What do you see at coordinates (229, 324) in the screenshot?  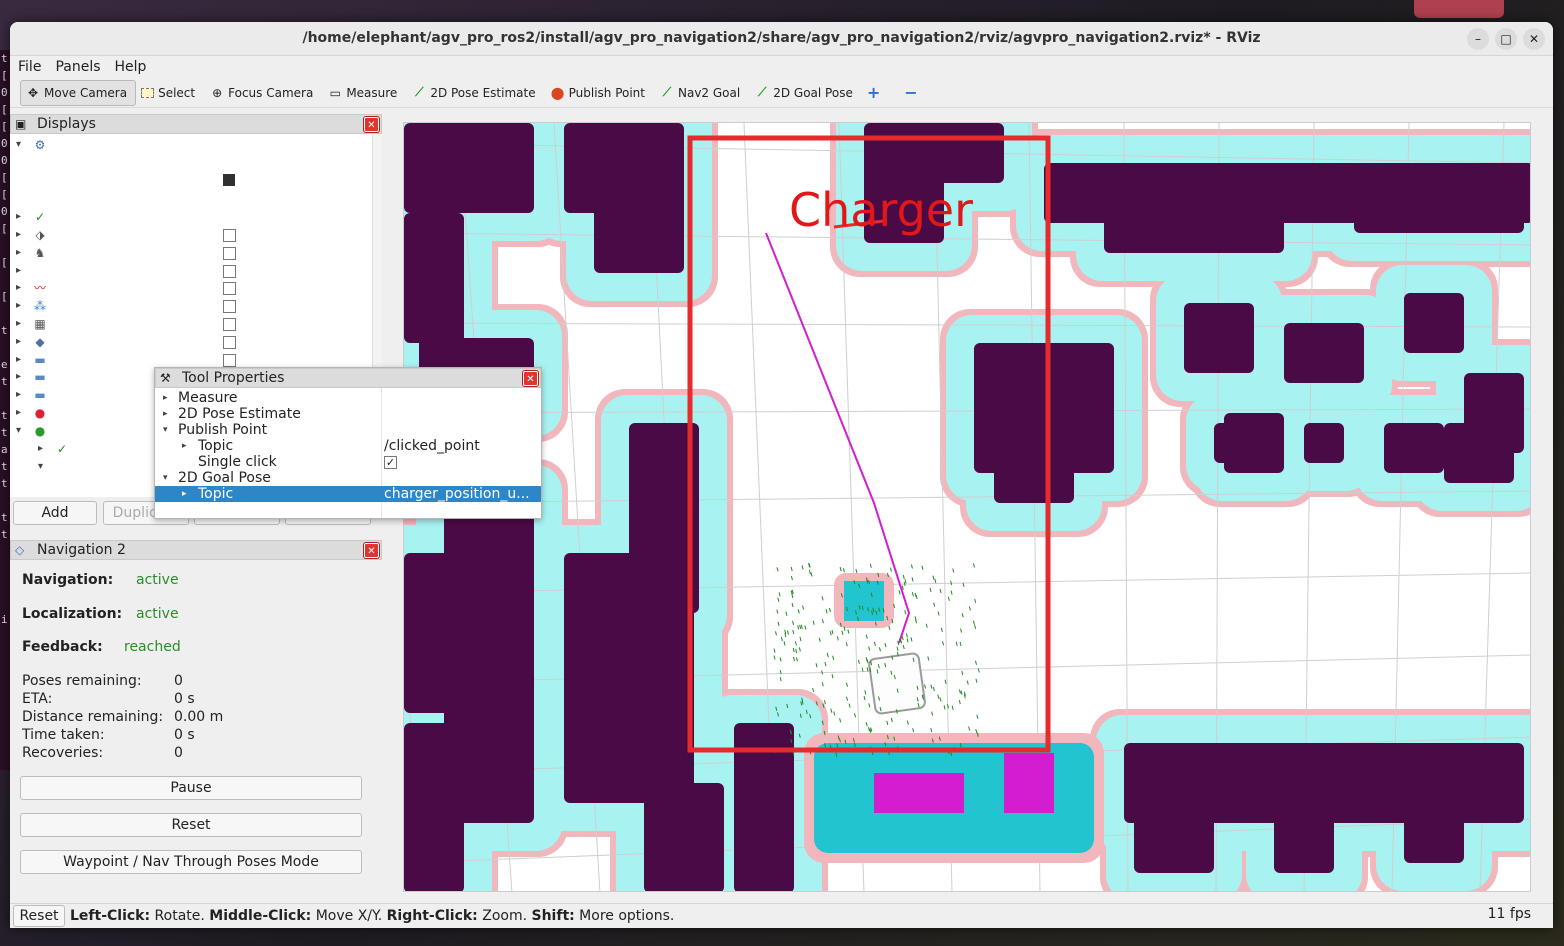 I see `display-item-6-checkbox` at bounding box center [229, 324].